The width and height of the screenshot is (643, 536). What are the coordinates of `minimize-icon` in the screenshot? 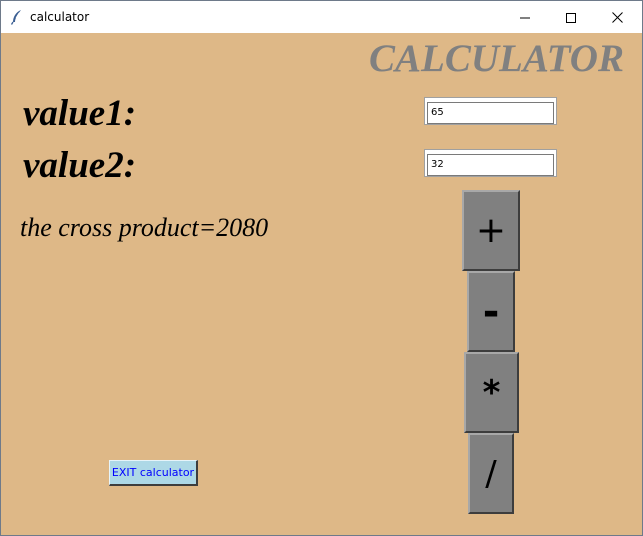 It's located at (525, 17).